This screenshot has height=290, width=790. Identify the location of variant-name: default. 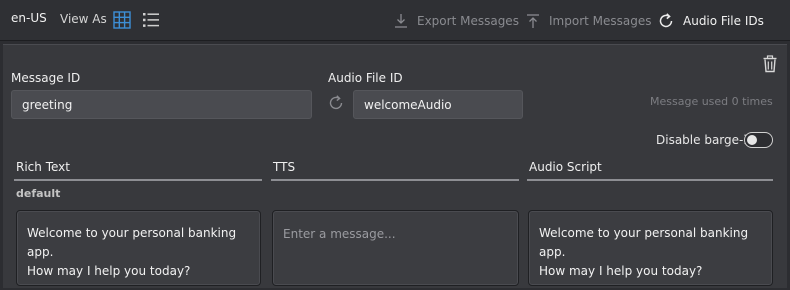
(38, 193).